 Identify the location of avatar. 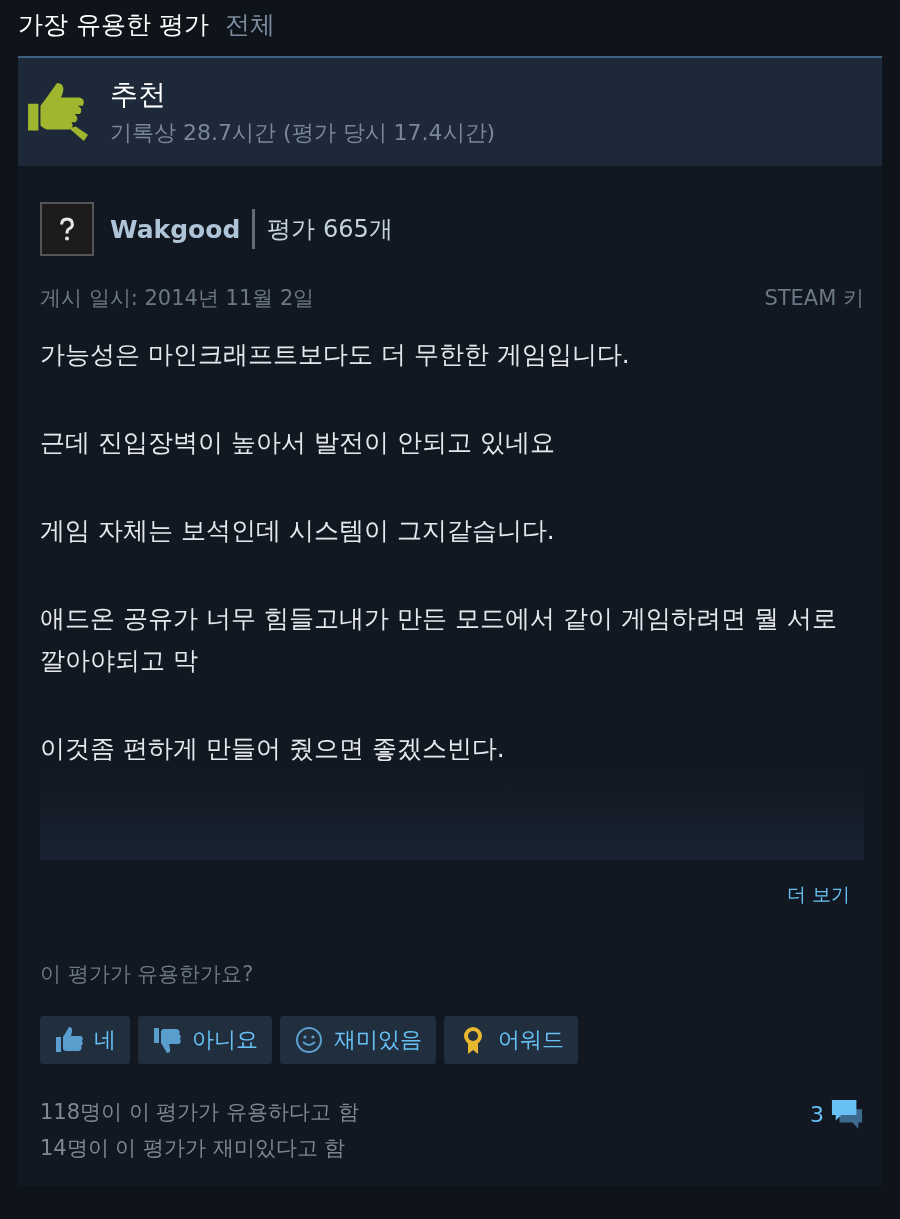
(67, 229).